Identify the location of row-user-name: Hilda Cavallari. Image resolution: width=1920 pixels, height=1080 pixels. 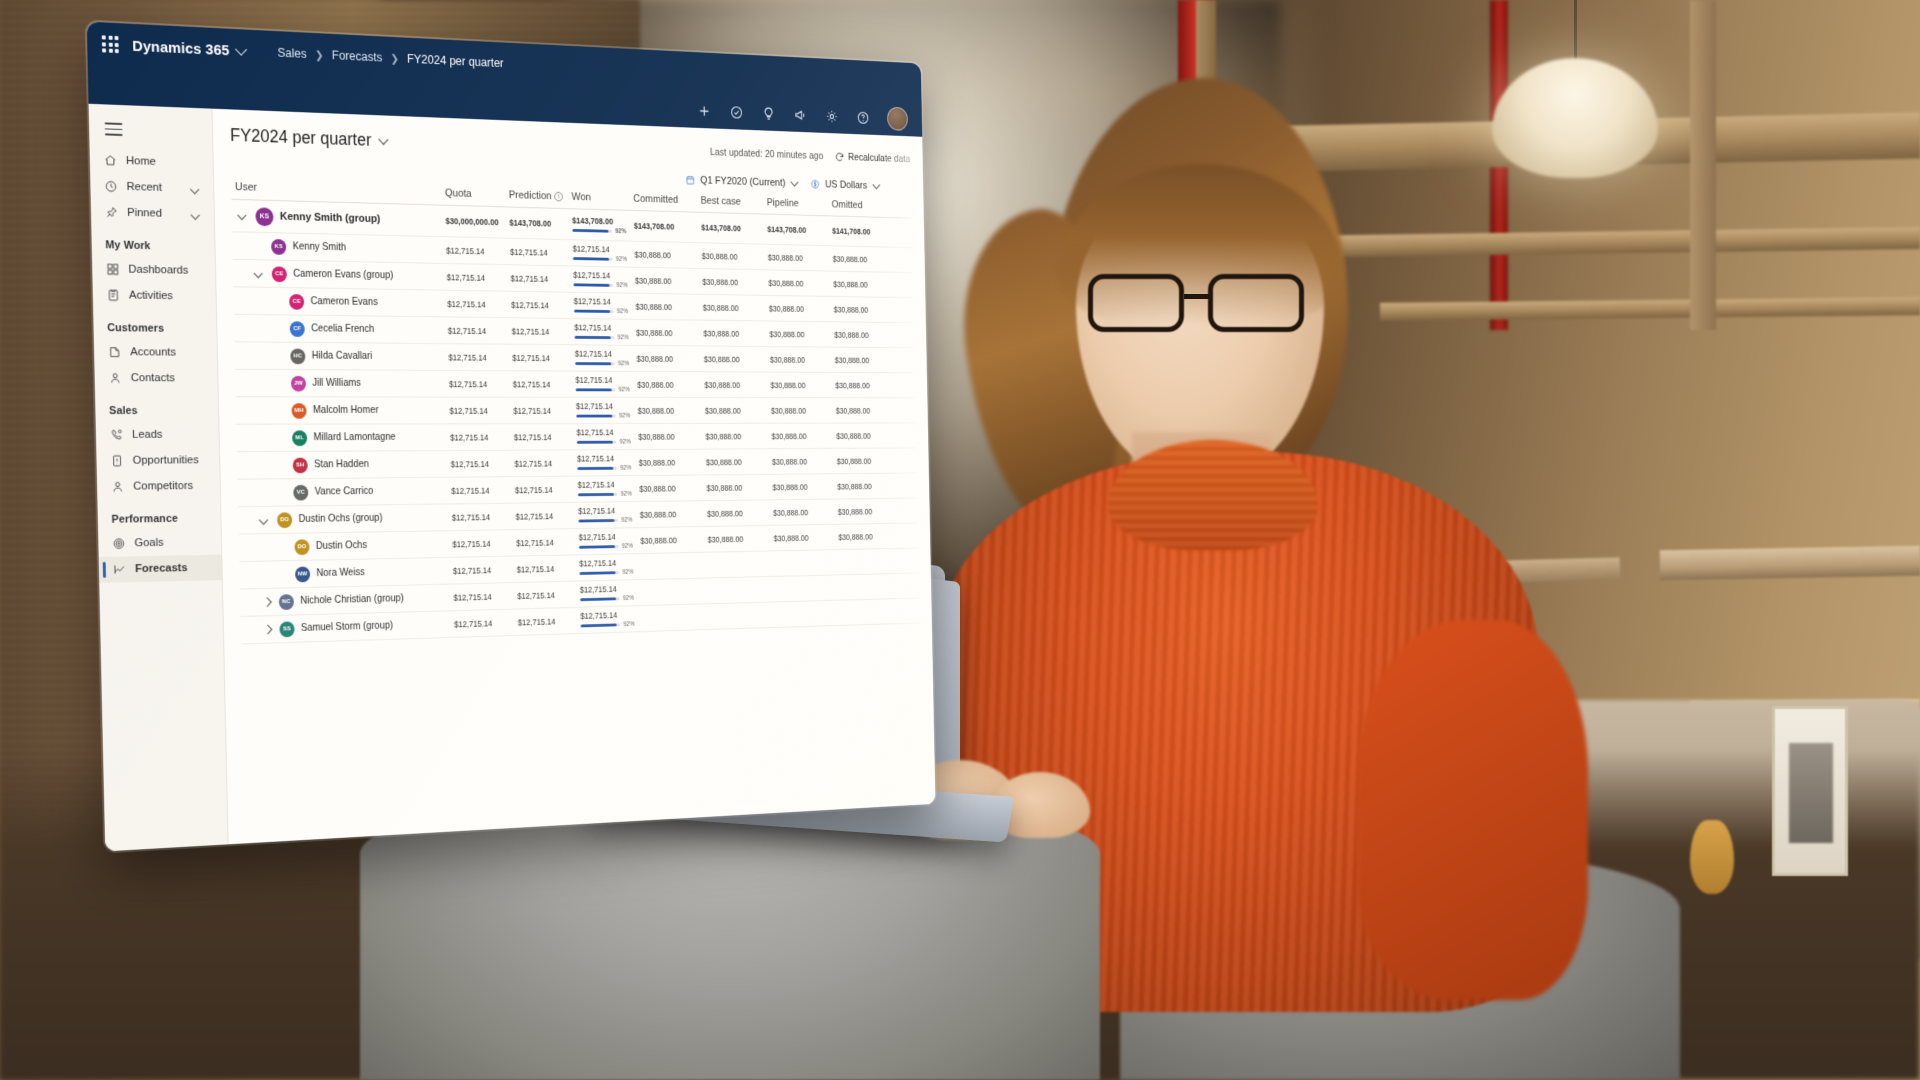
(342, 356).